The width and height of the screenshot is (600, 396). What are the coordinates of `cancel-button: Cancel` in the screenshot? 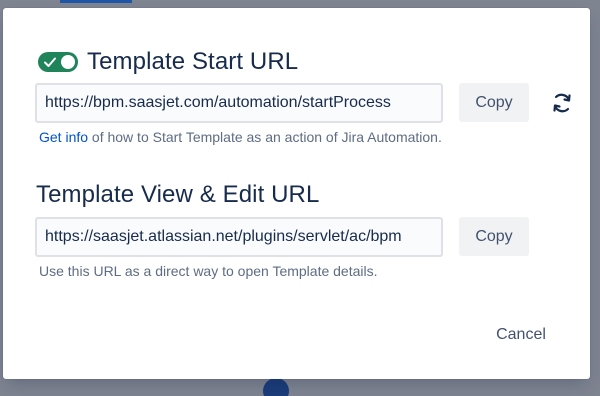 It's located at (521, 335).